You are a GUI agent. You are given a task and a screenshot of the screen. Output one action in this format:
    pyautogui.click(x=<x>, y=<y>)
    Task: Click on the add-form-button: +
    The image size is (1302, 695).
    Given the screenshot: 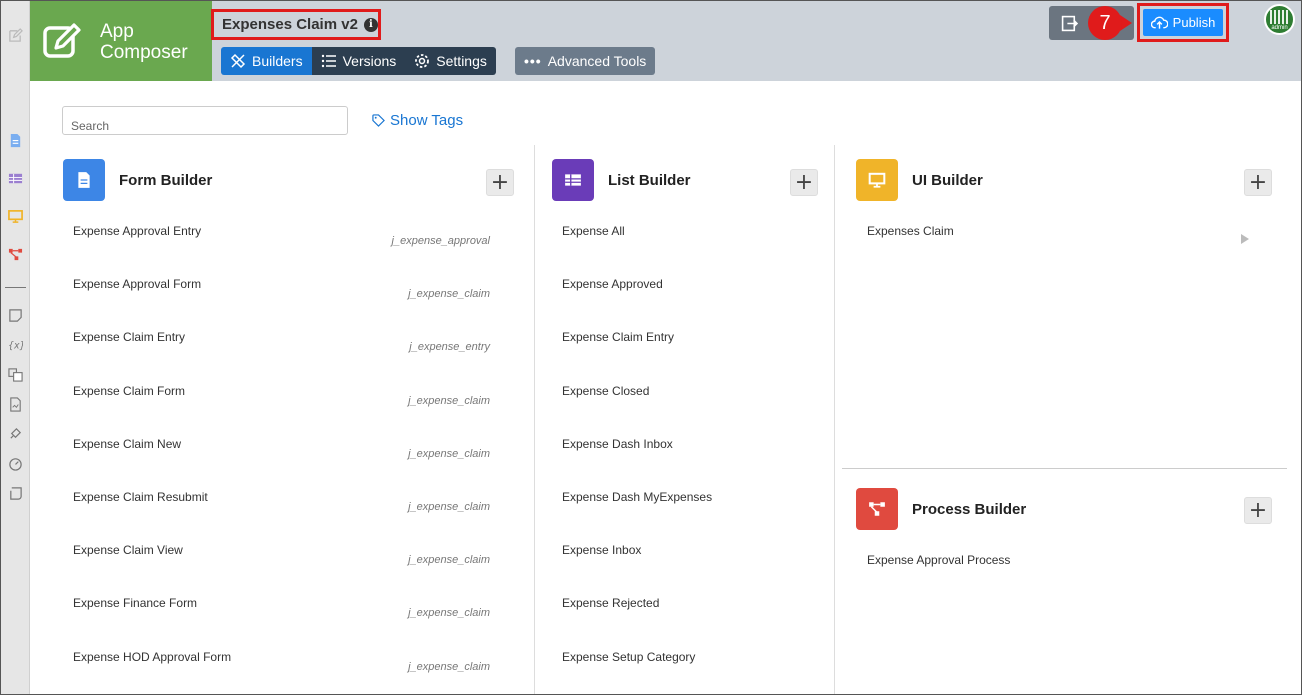 What is the action you would take?
    pyautogui.click(x=500, y=182)
    